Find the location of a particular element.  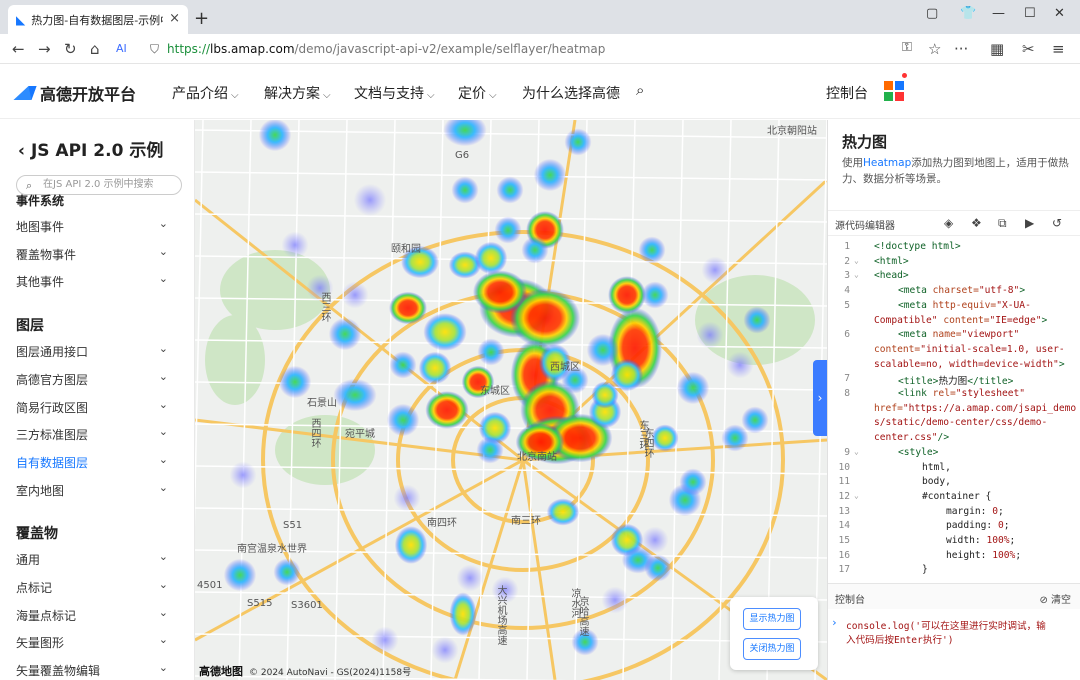

collapse-panel-button: › is located at coordinates (820, 398).